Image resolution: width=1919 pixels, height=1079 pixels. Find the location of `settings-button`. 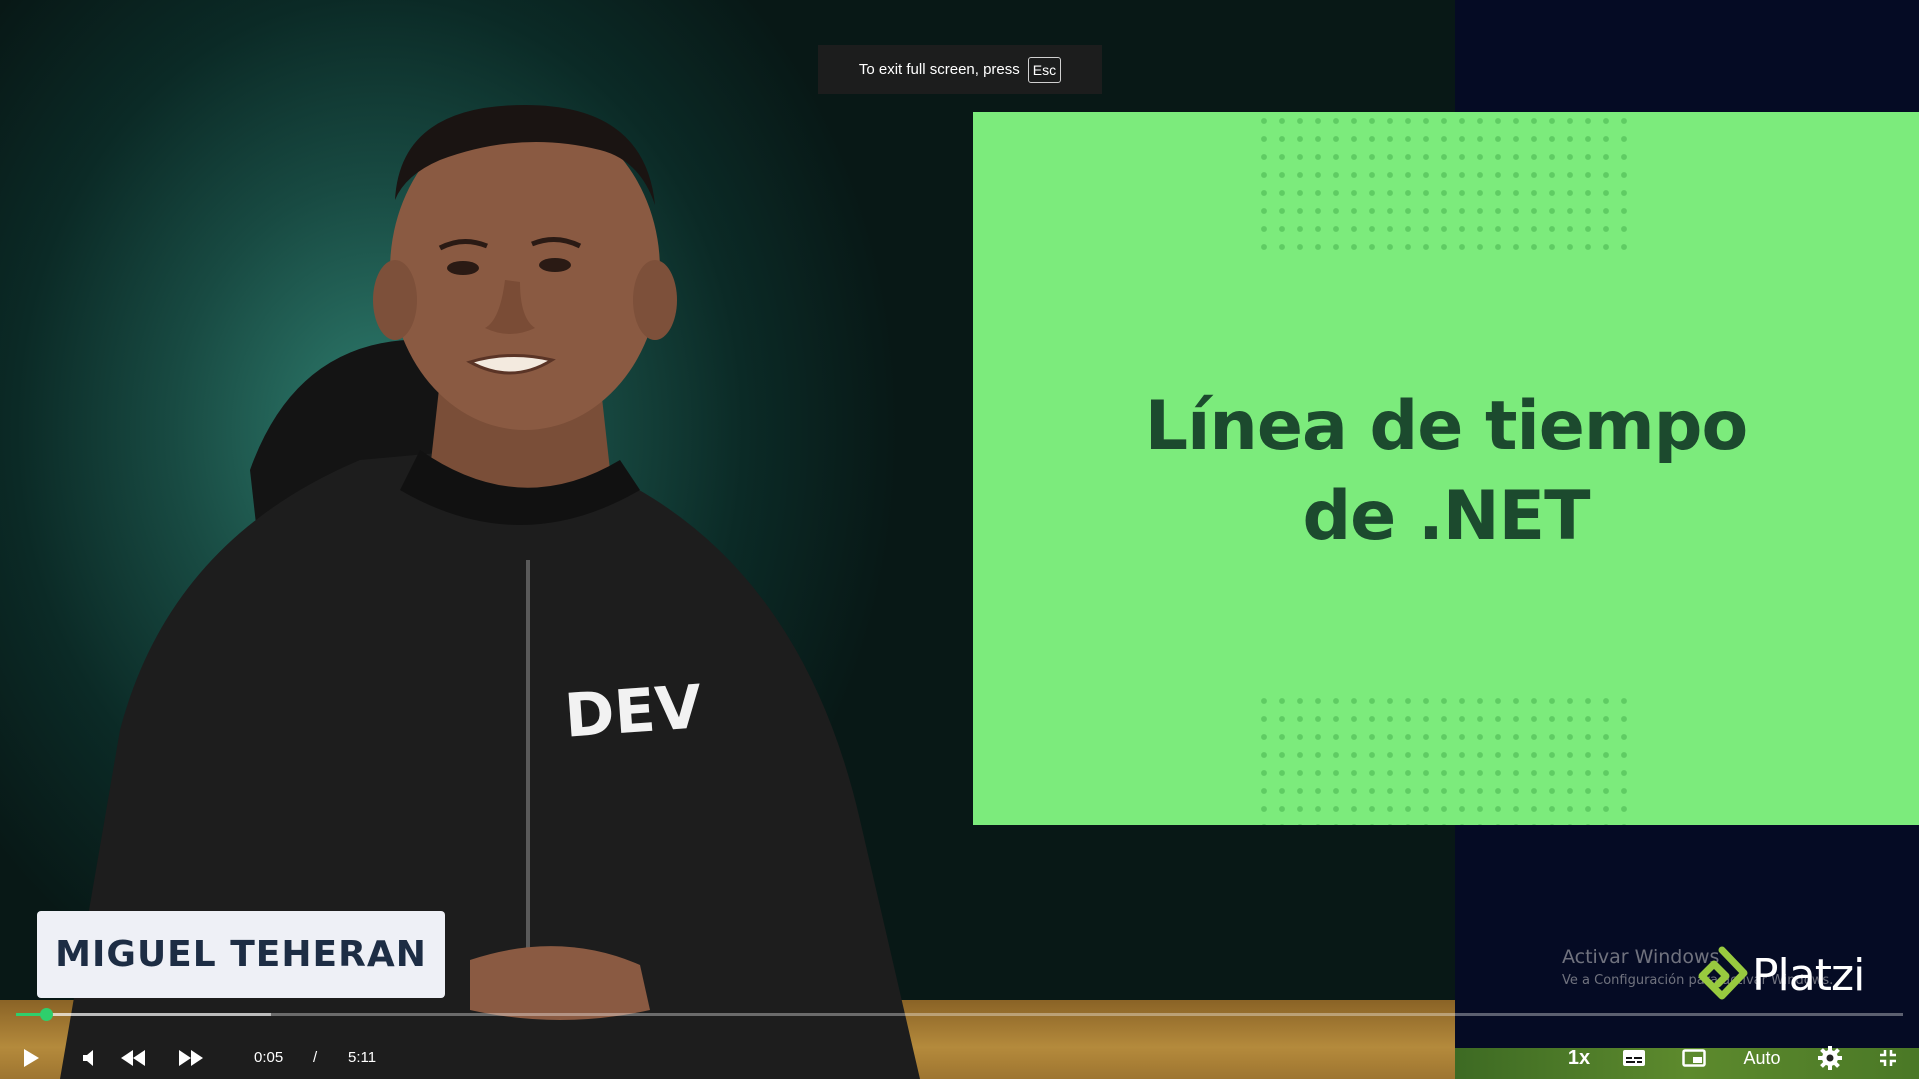

settings-button is located at coordinates (1830, 1058).